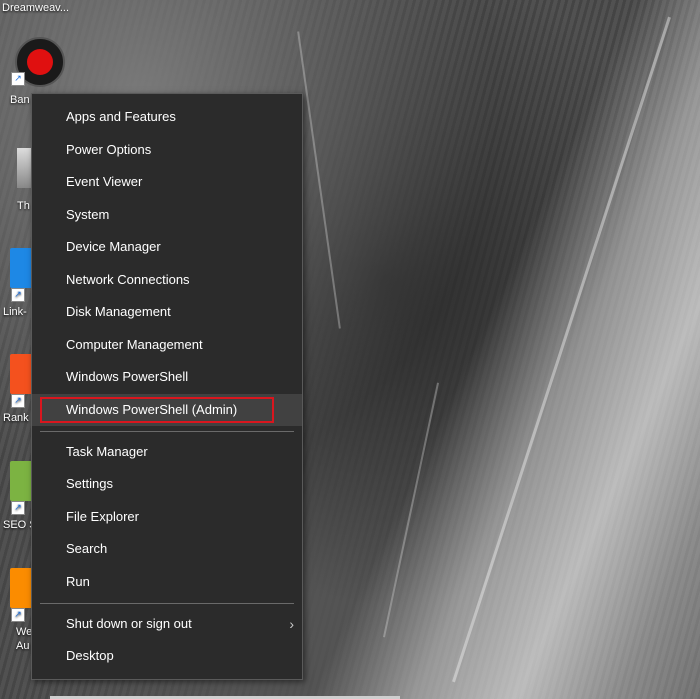  I want to click on highlight-annotation-box, so click(157, 410).